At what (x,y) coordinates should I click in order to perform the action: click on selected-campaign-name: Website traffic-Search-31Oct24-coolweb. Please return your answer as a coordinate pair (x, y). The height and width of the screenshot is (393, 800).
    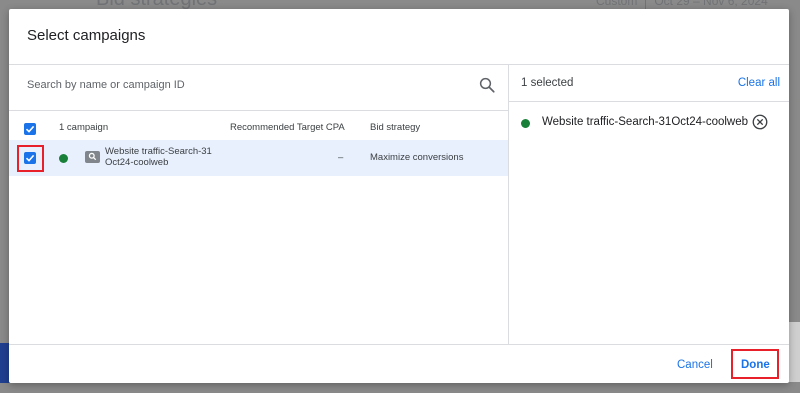
    Looking at the image, I should click on (645, 122).